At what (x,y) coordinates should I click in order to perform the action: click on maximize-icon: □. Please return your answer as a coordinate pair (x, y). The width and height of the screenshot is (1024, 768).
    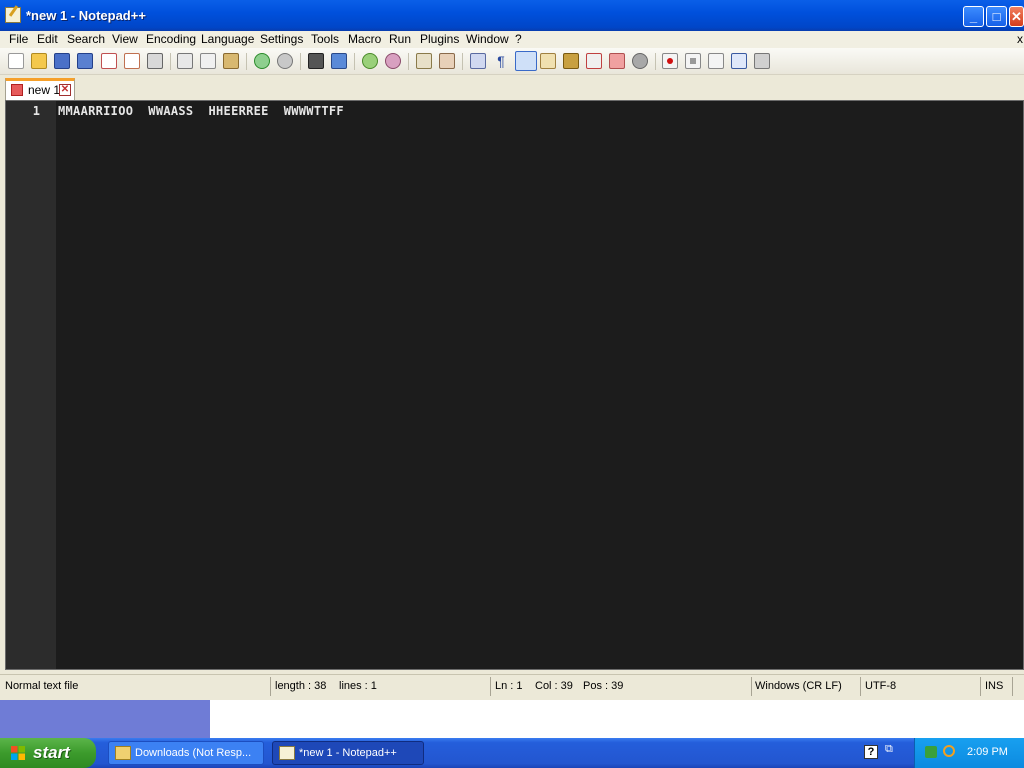
    Looking at the image, I should click on (996, 16).